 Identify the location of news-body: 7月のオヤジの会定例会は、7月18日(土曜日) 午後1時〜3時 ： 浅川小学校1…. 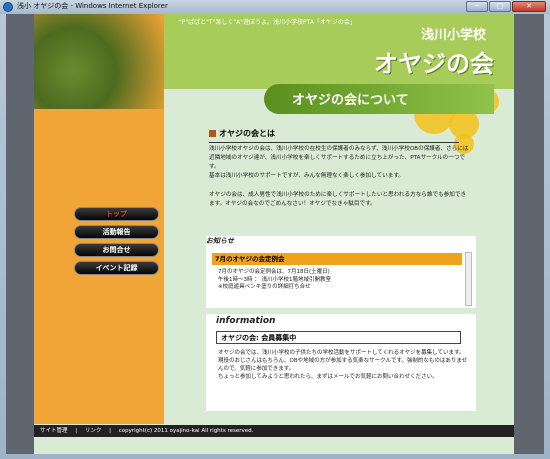
(274, 279).